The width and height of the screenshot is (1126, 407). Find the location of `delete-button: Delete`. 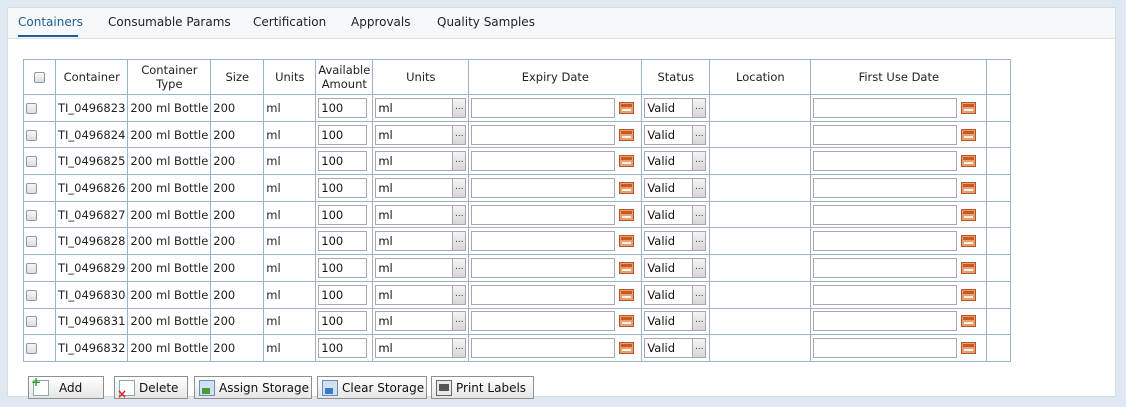

delete-button: Delete is located at coordinates (151, 388).